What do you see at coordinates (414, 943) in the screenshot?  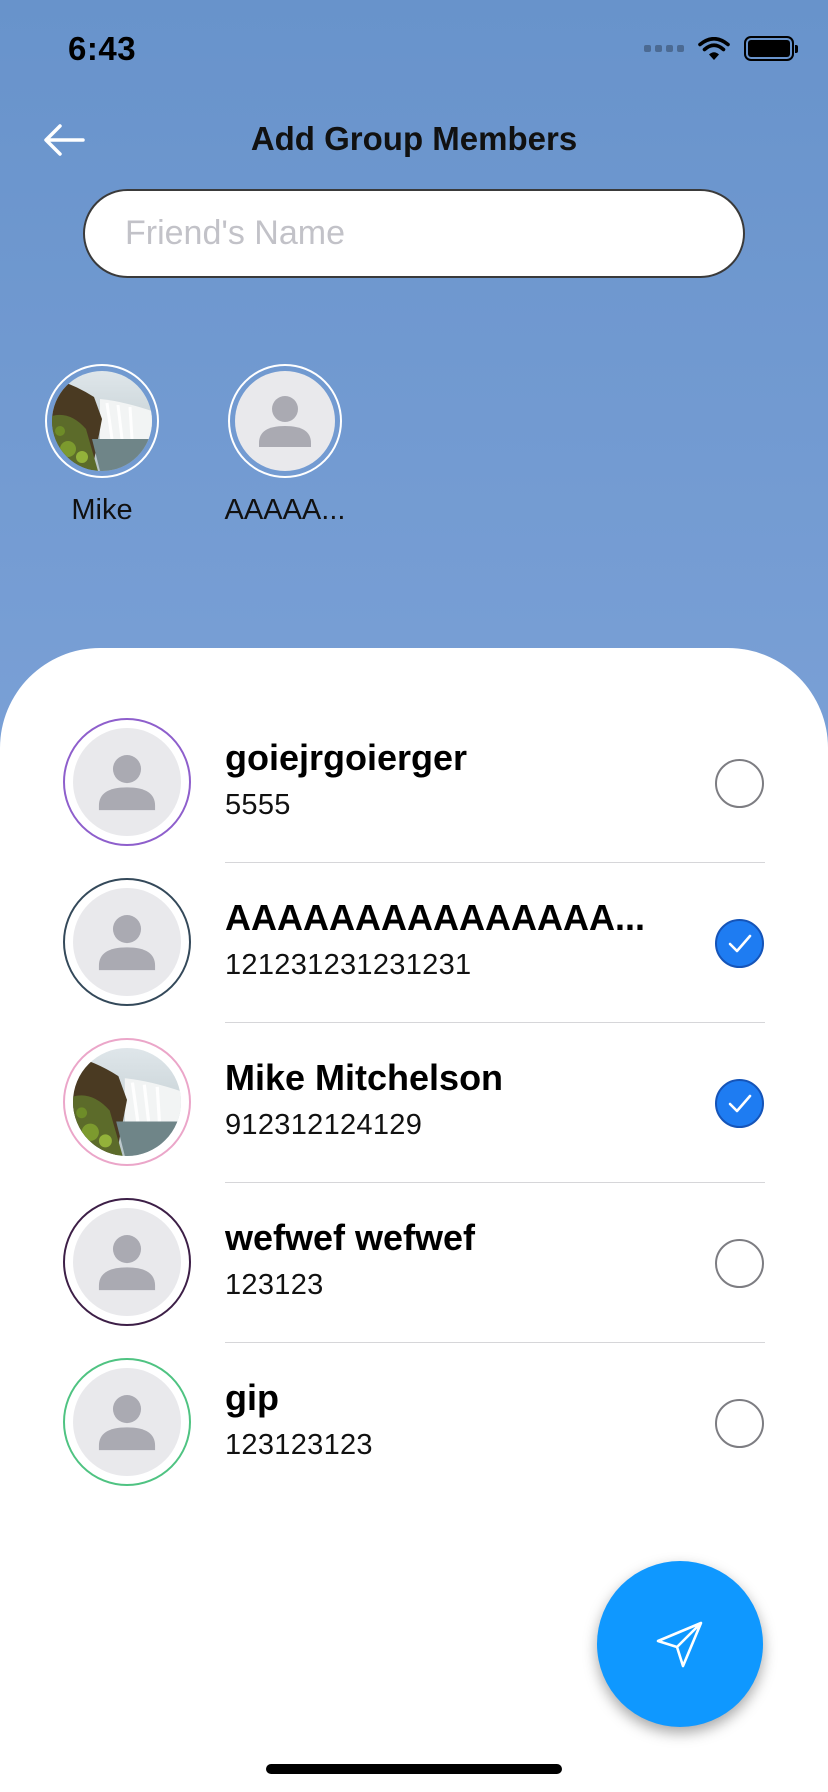 I see `contact-row: AAAAAAAAAAAAAAA... 121231231231231` at bounding box center [414, 943].